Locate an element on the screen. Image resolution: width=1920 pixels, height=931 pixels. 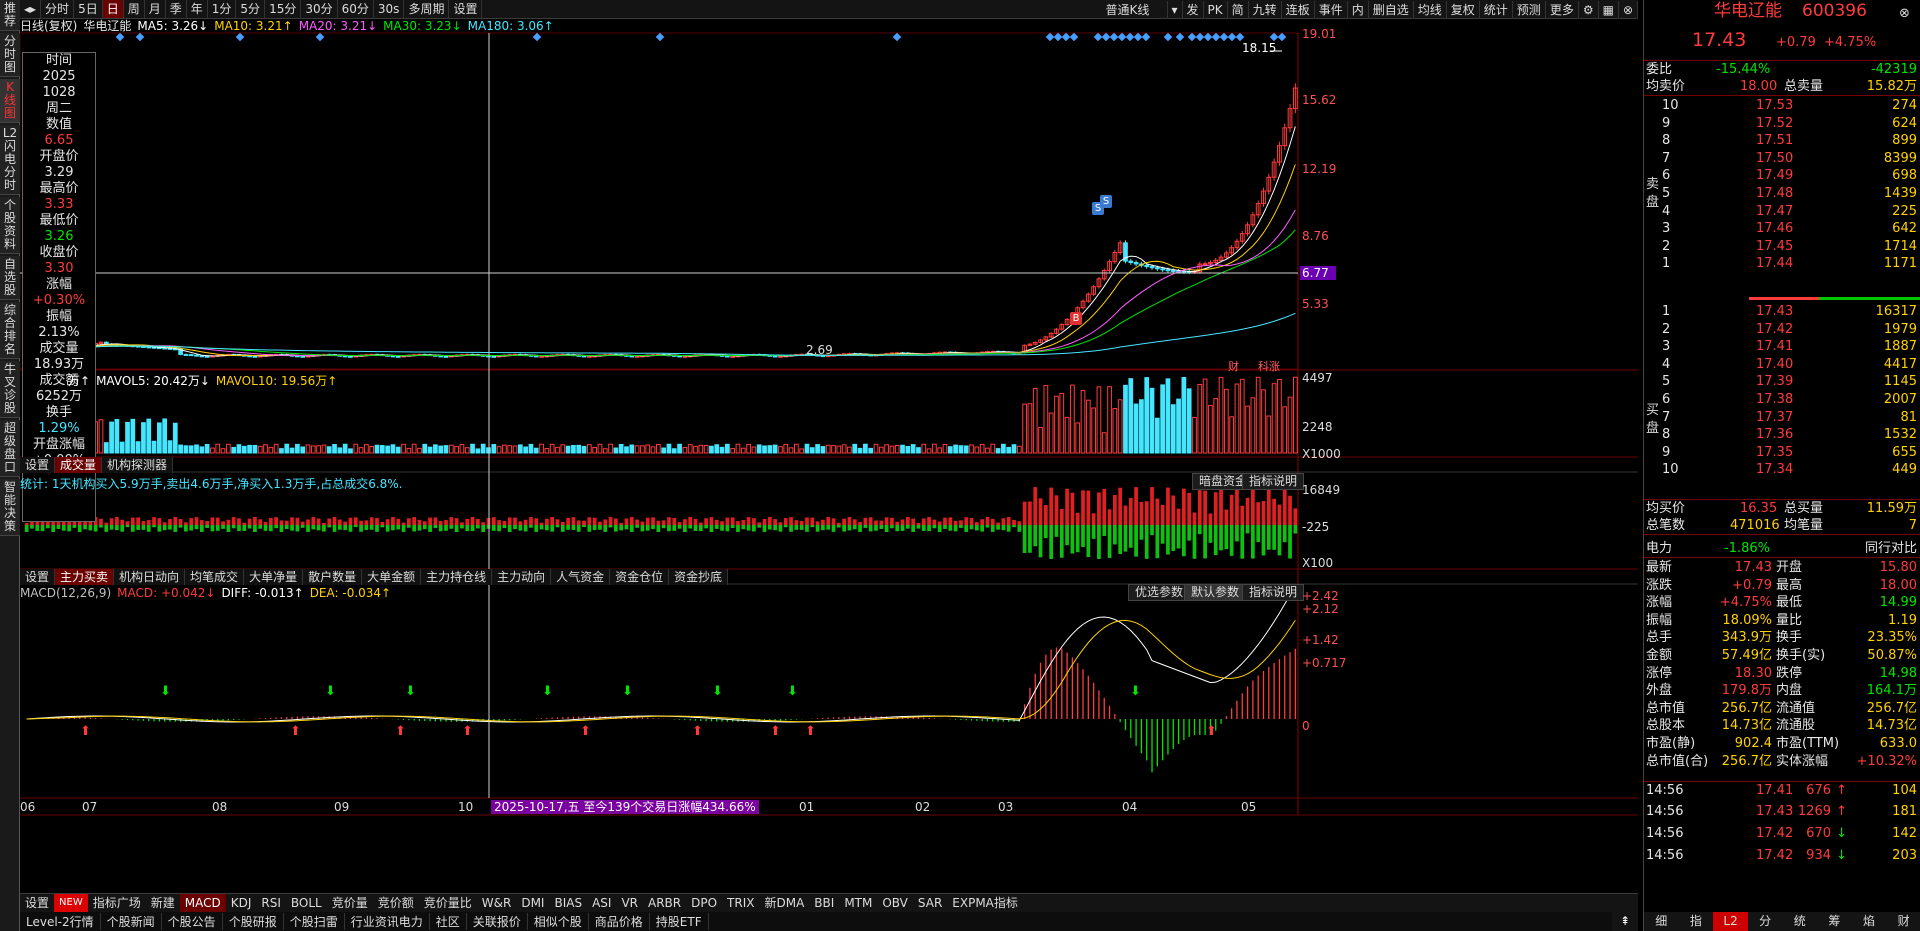
toolbar-button-10: 统计 is located at coordinates (1496, 9).